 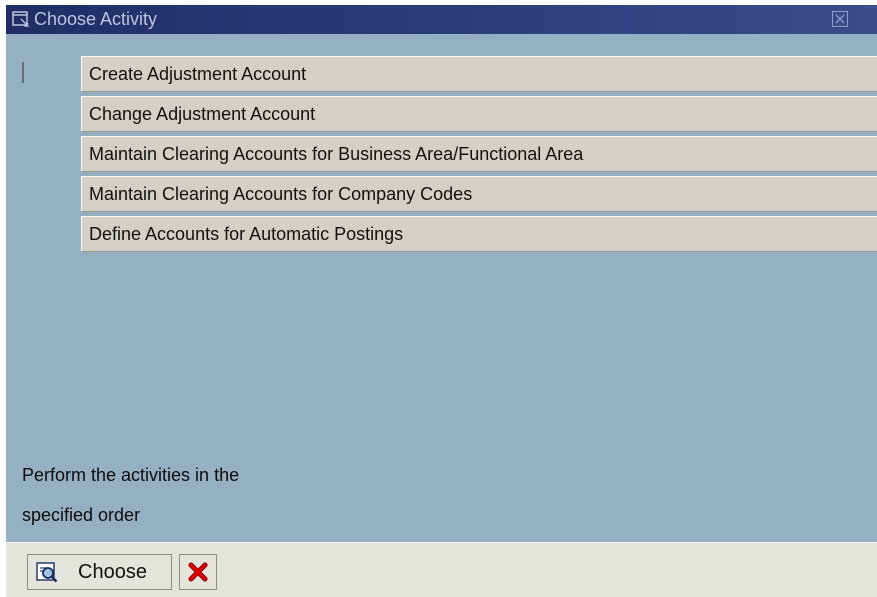 I want to click on window-icon, so click(x=21, y=19).